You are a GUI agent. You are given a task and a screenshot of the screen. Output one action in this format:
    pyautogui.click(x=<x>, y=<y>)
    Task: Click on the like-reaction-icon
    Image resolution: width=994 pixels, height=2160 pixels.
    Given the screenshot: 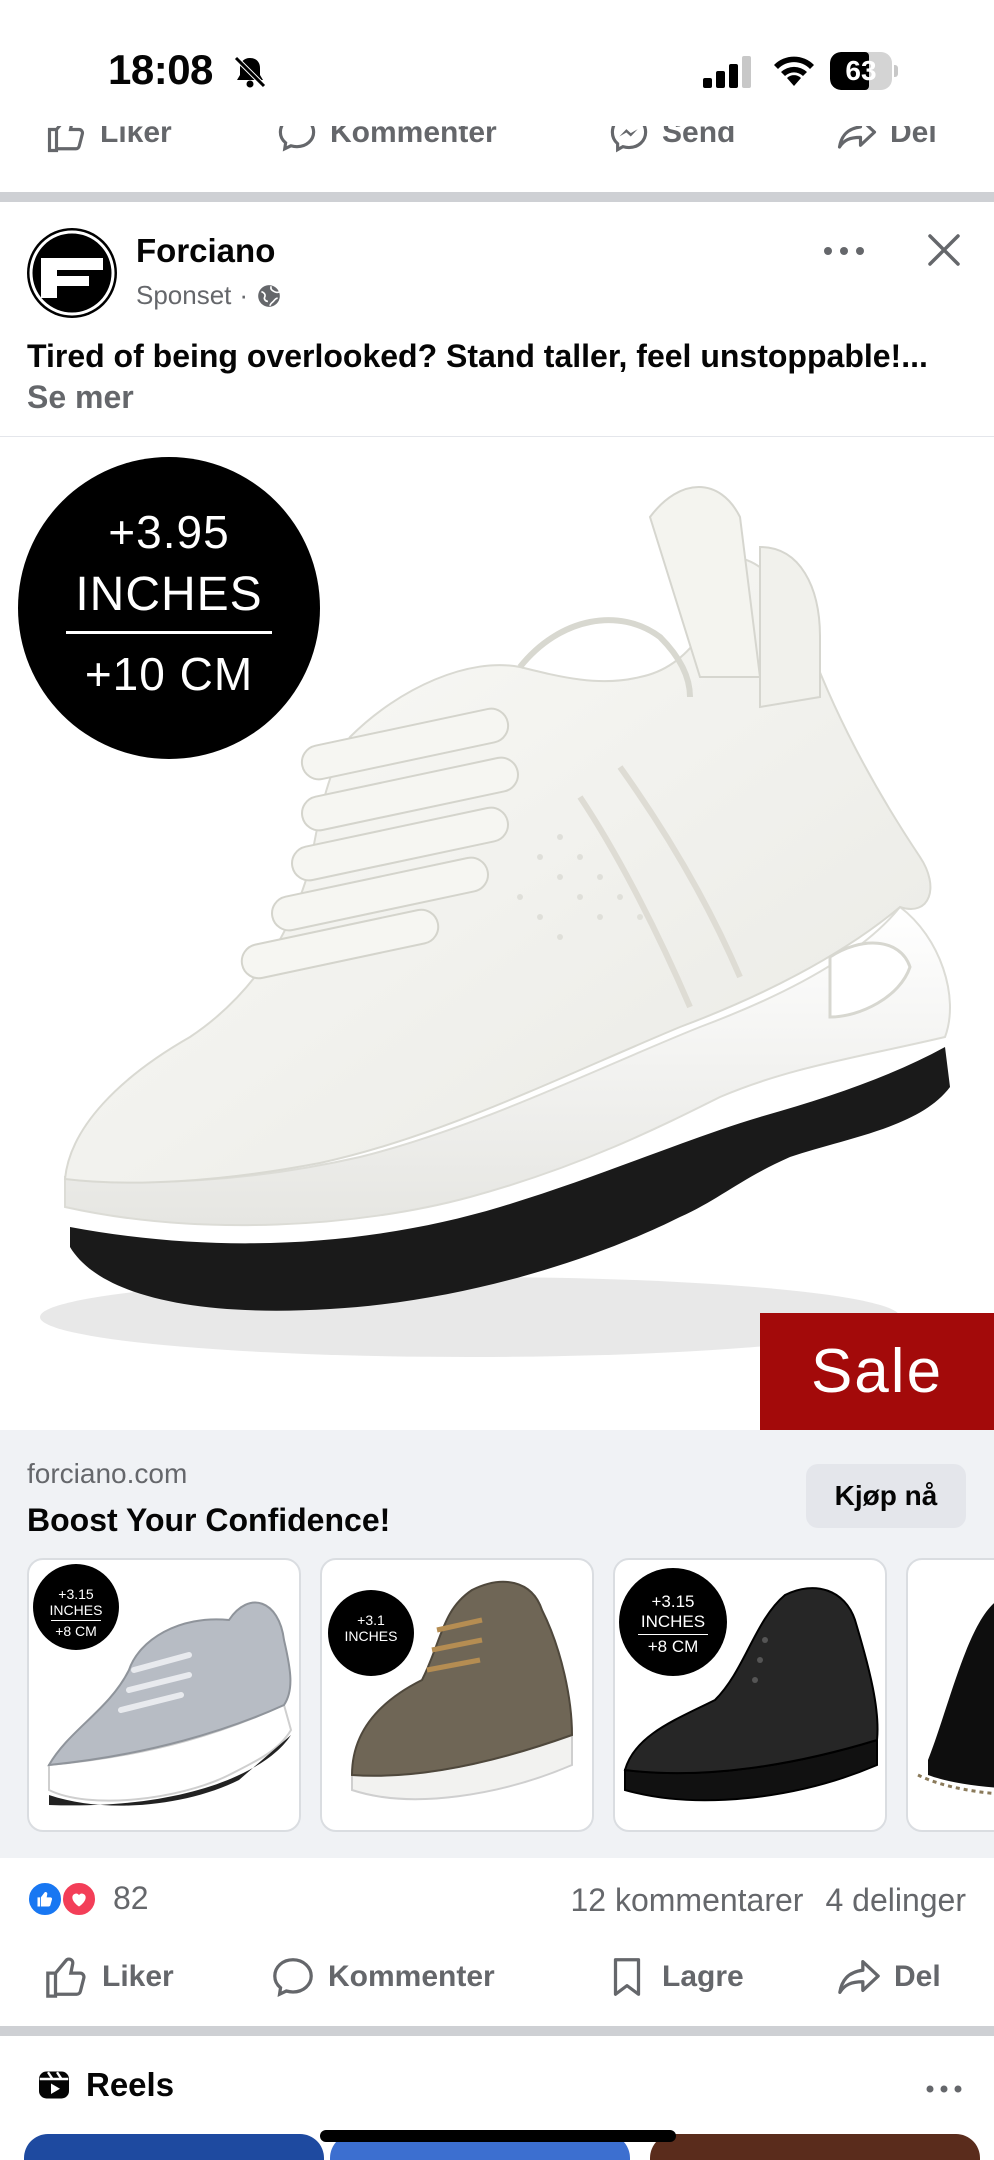 What is the action you would take?
    pyautogui.click(x=45, y=1898)
    